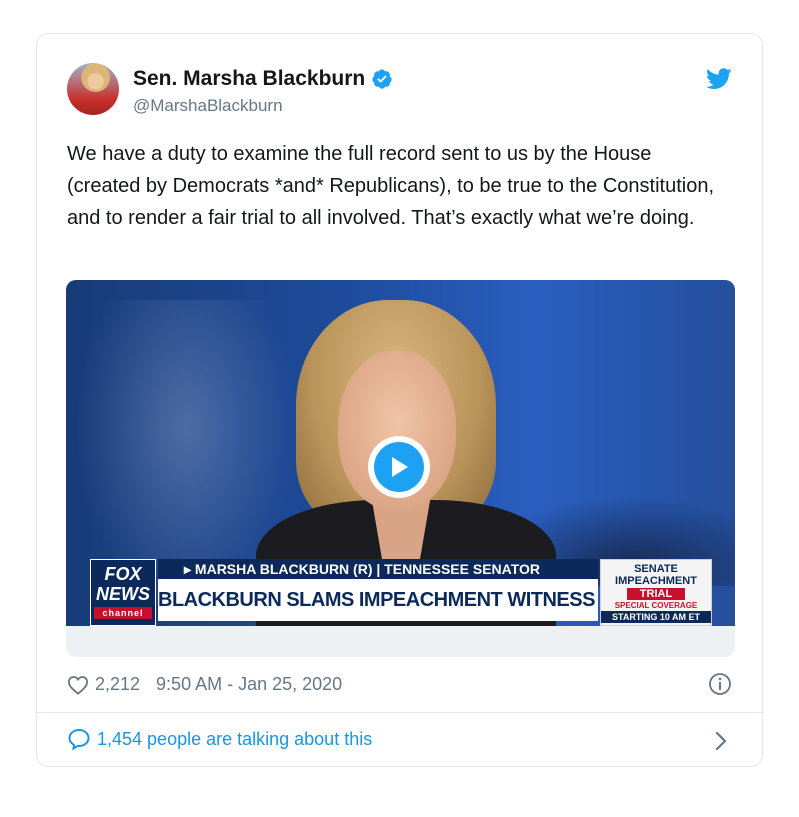 This screenshot has height=817, width=799. I want to click on author-name: Sen. Marsha Blackburn, so click(249, 79).